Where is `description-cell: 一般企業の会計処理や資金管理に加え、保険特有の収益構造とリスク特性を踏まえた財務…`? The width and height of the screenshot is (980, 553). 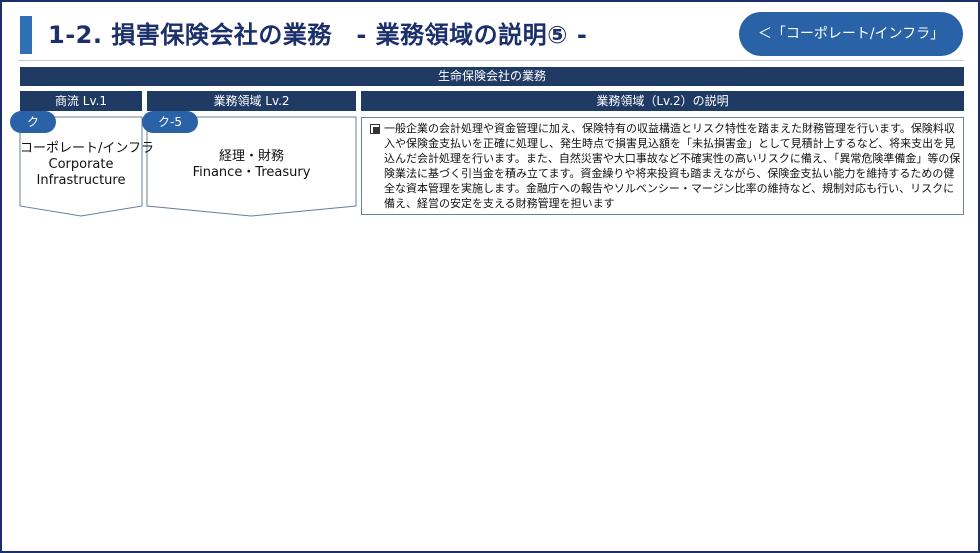 description-cell: 一般企業の会計処理や資金管理に加え、保険特有の収益構造とリスク特性を踏まえた財務… is located at coordinates (662, 166).